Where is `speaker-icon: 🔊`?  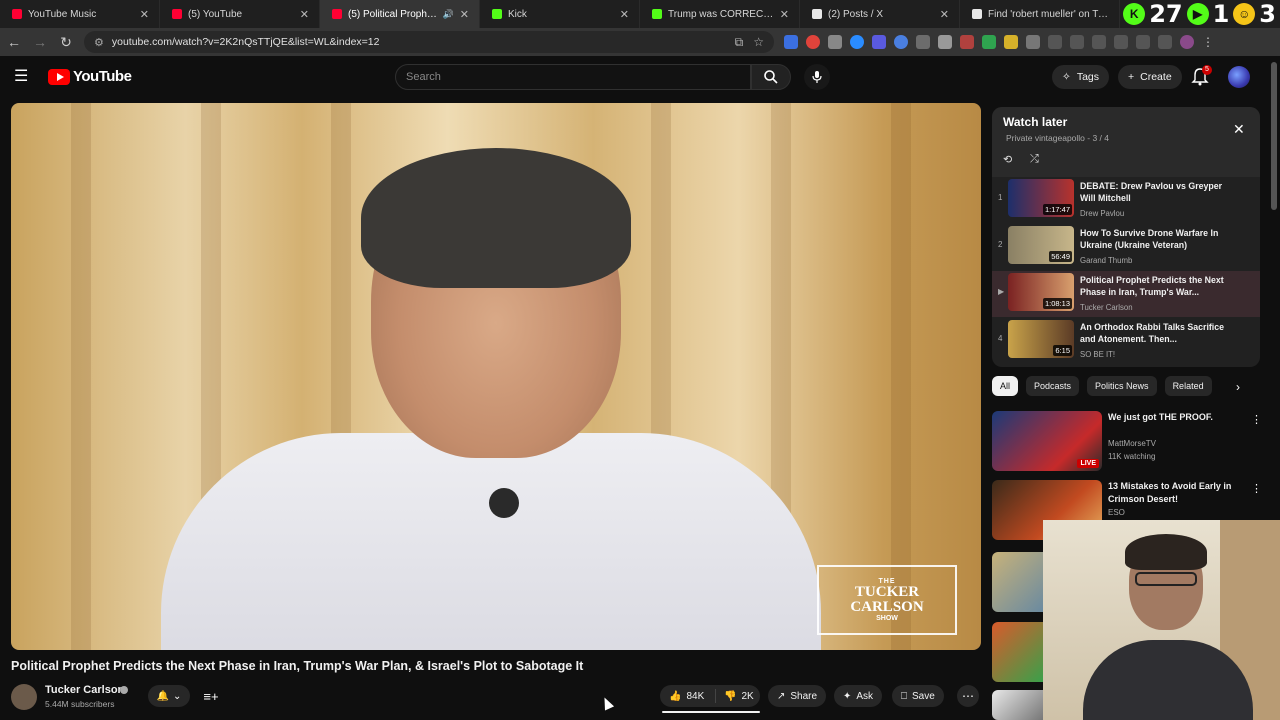 speaker-icon: 🔊 is located at coordinates (448, 14).